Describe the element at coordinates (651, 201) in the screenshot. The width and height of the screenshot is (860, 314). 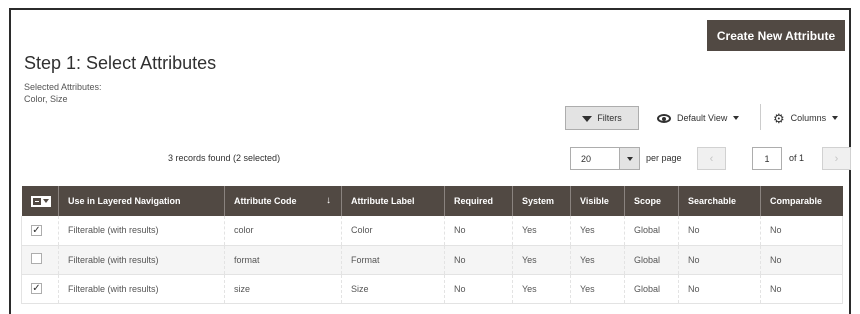
I see `column-header-scope: Scope` at that location.